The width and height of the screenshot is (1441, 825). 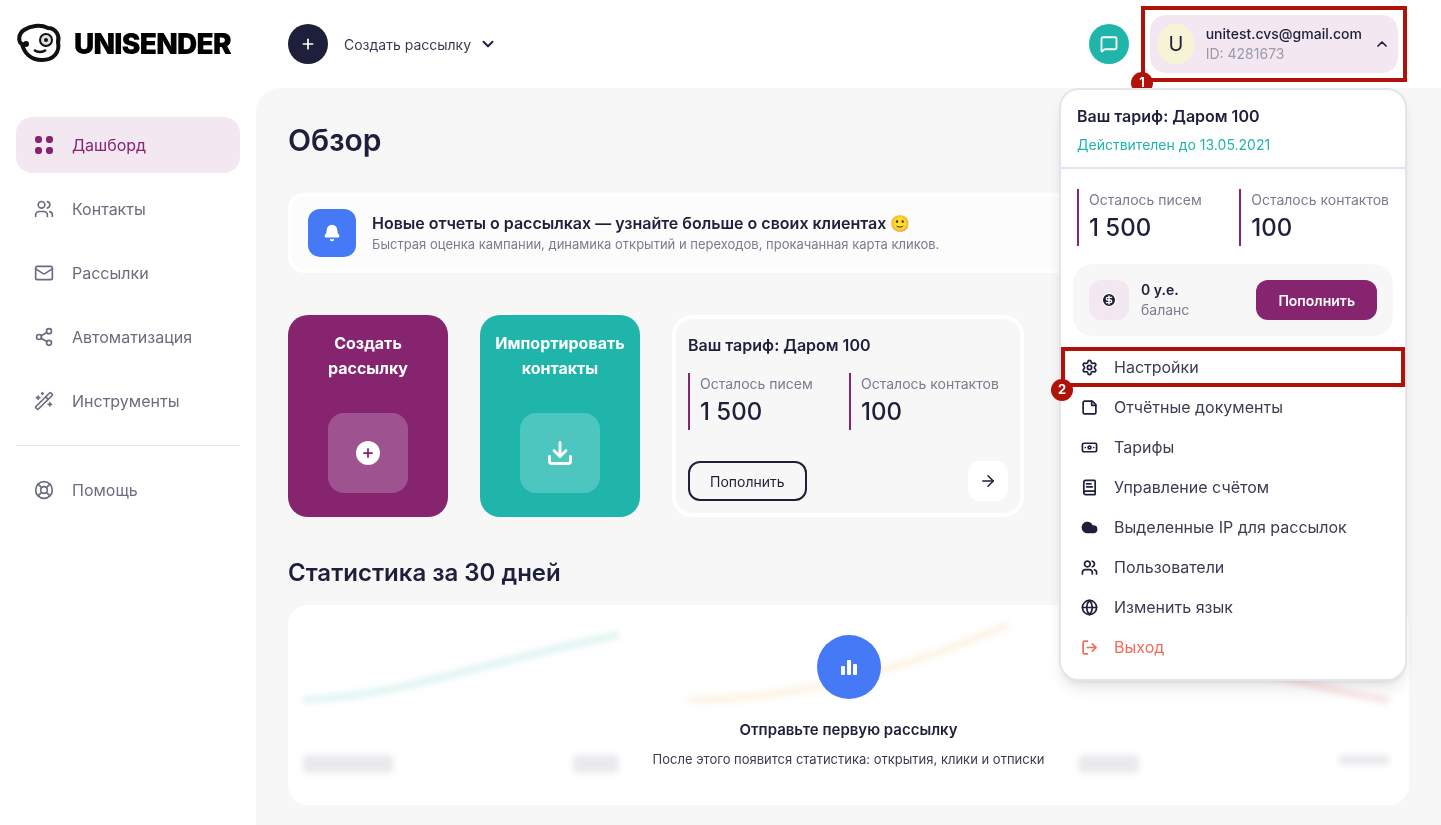 What do you see at coordinates (44, 273) in the screenshot?
I see `envelope-icon` at bounding box center [44, 273].